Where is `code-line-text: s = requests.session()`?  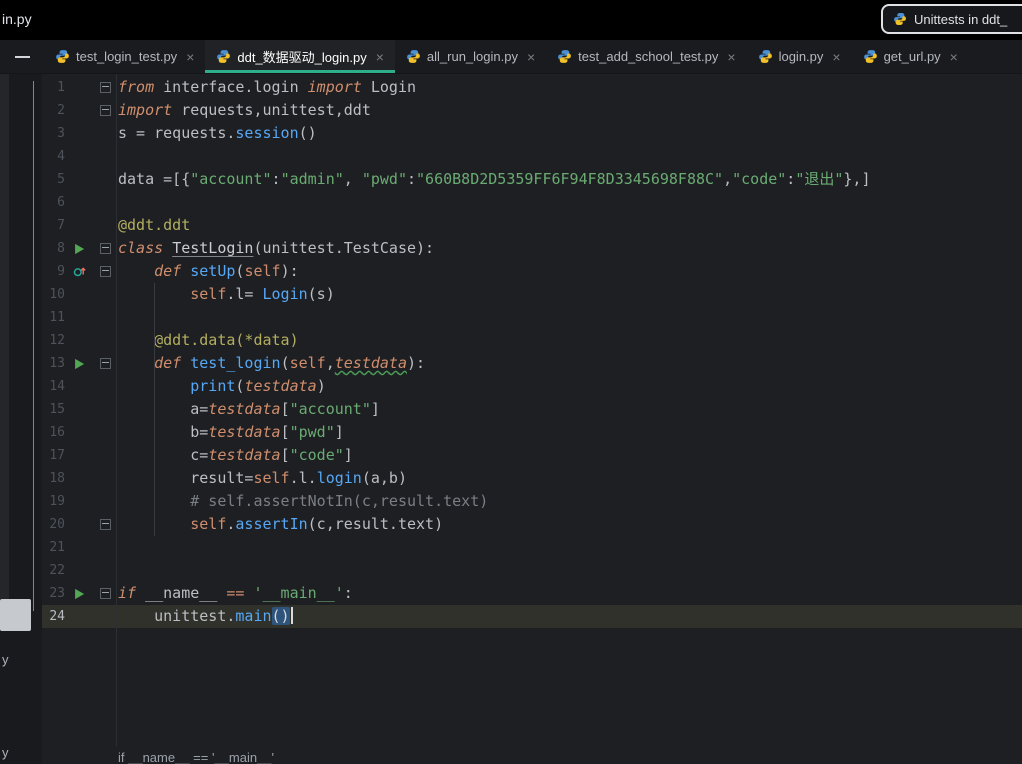
code-line-text: s = requests.session() is located at coordinates (216, 133).